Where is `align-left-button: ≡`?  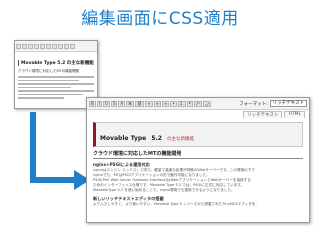
align-left-button: ≡ is located at coordinates (149, 103).